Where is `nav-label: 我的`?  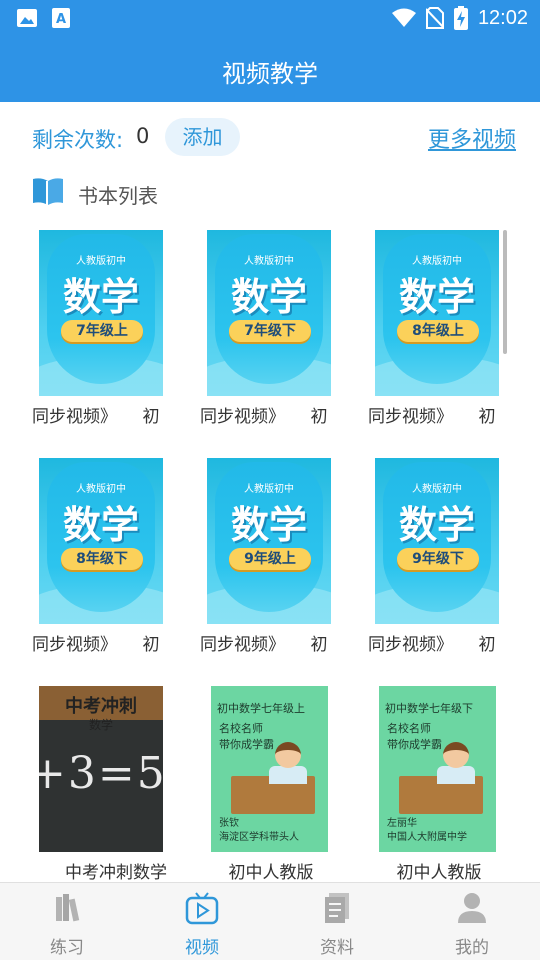 nav-label: 我的 is located at coordinates (472, 948).